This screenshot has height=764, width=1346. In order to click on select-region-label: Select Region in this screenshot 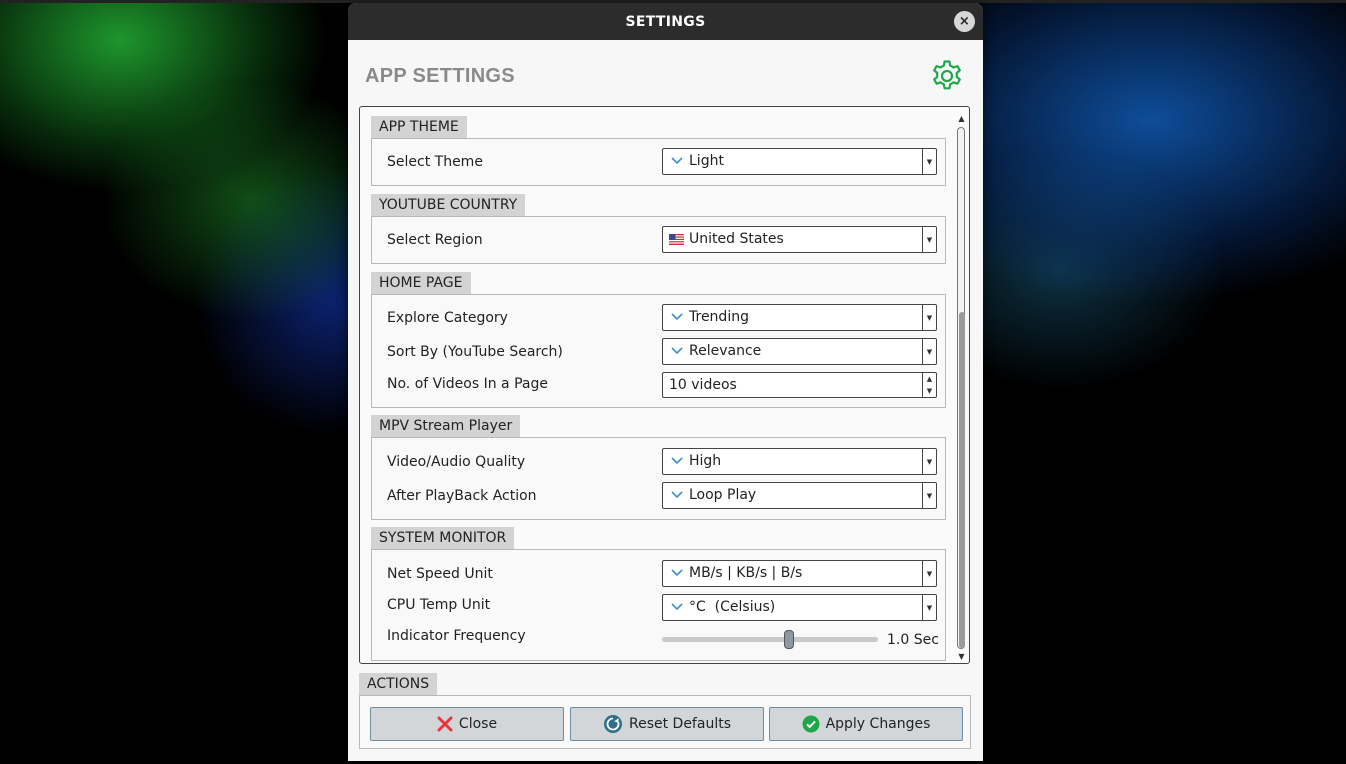, I will do `click(435, 240)`.